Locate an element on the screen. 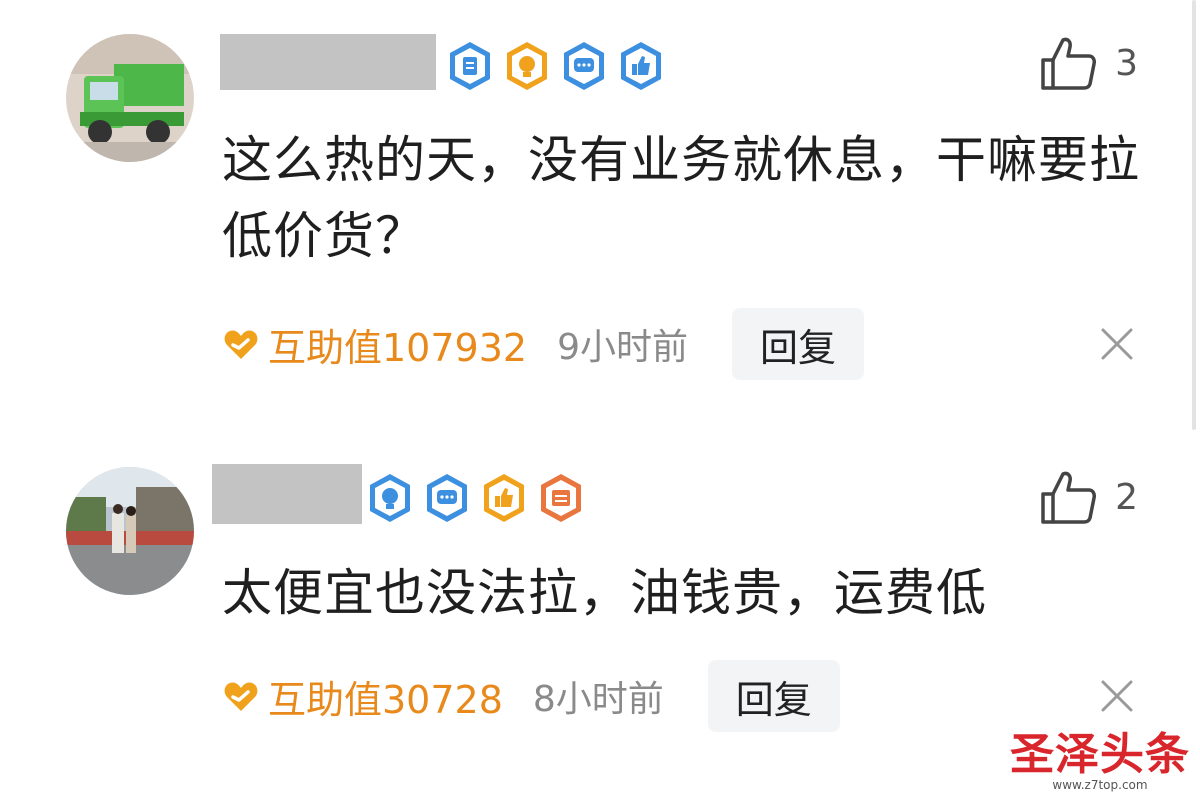  watermark: 圣泽头条 www.z7top.com is located at coordinates (1100, 761).